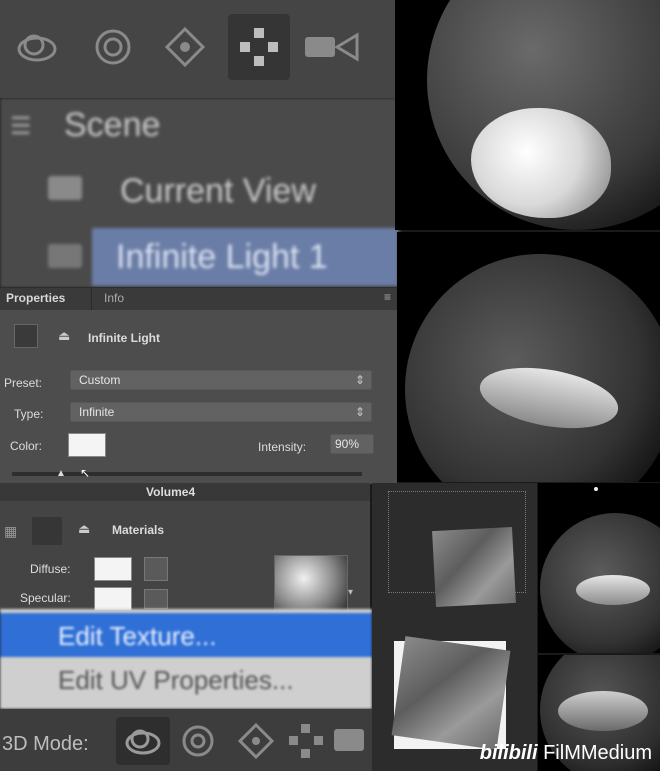  I want to click on scene-root-row: ☰ Scene, so click(200, 127).